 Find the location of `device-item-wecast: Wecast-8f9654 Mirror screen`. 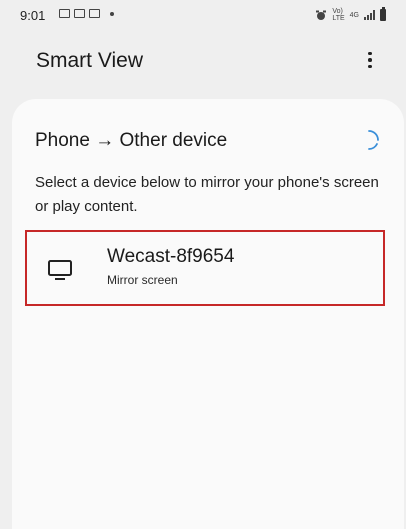

device-item-wecast: Wecast-8f9654 Mirror screen is located at coordinates (205, 268).